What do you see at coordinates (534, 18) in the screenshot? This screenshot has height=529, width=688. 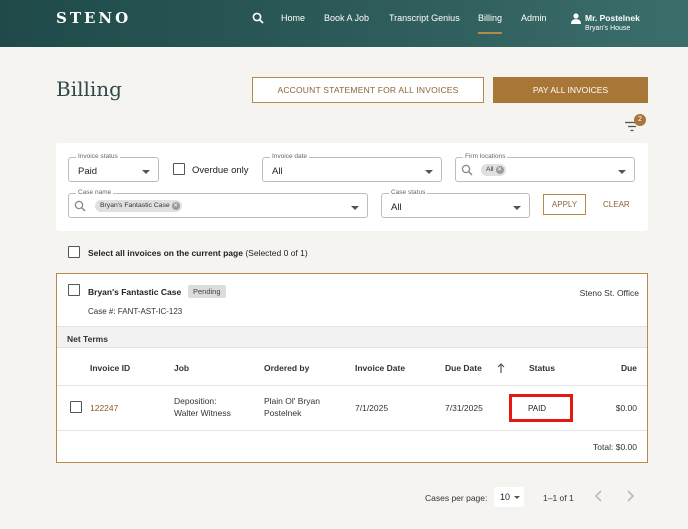 I see `nav-admin: Admin` at bounding box center [534, 18].